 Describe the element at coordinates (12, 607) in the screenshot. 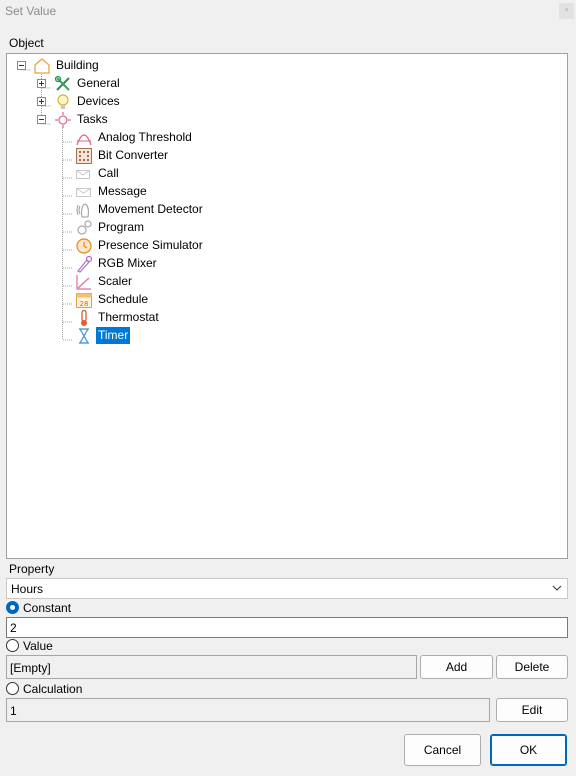

I see `constant-radio` at that location.